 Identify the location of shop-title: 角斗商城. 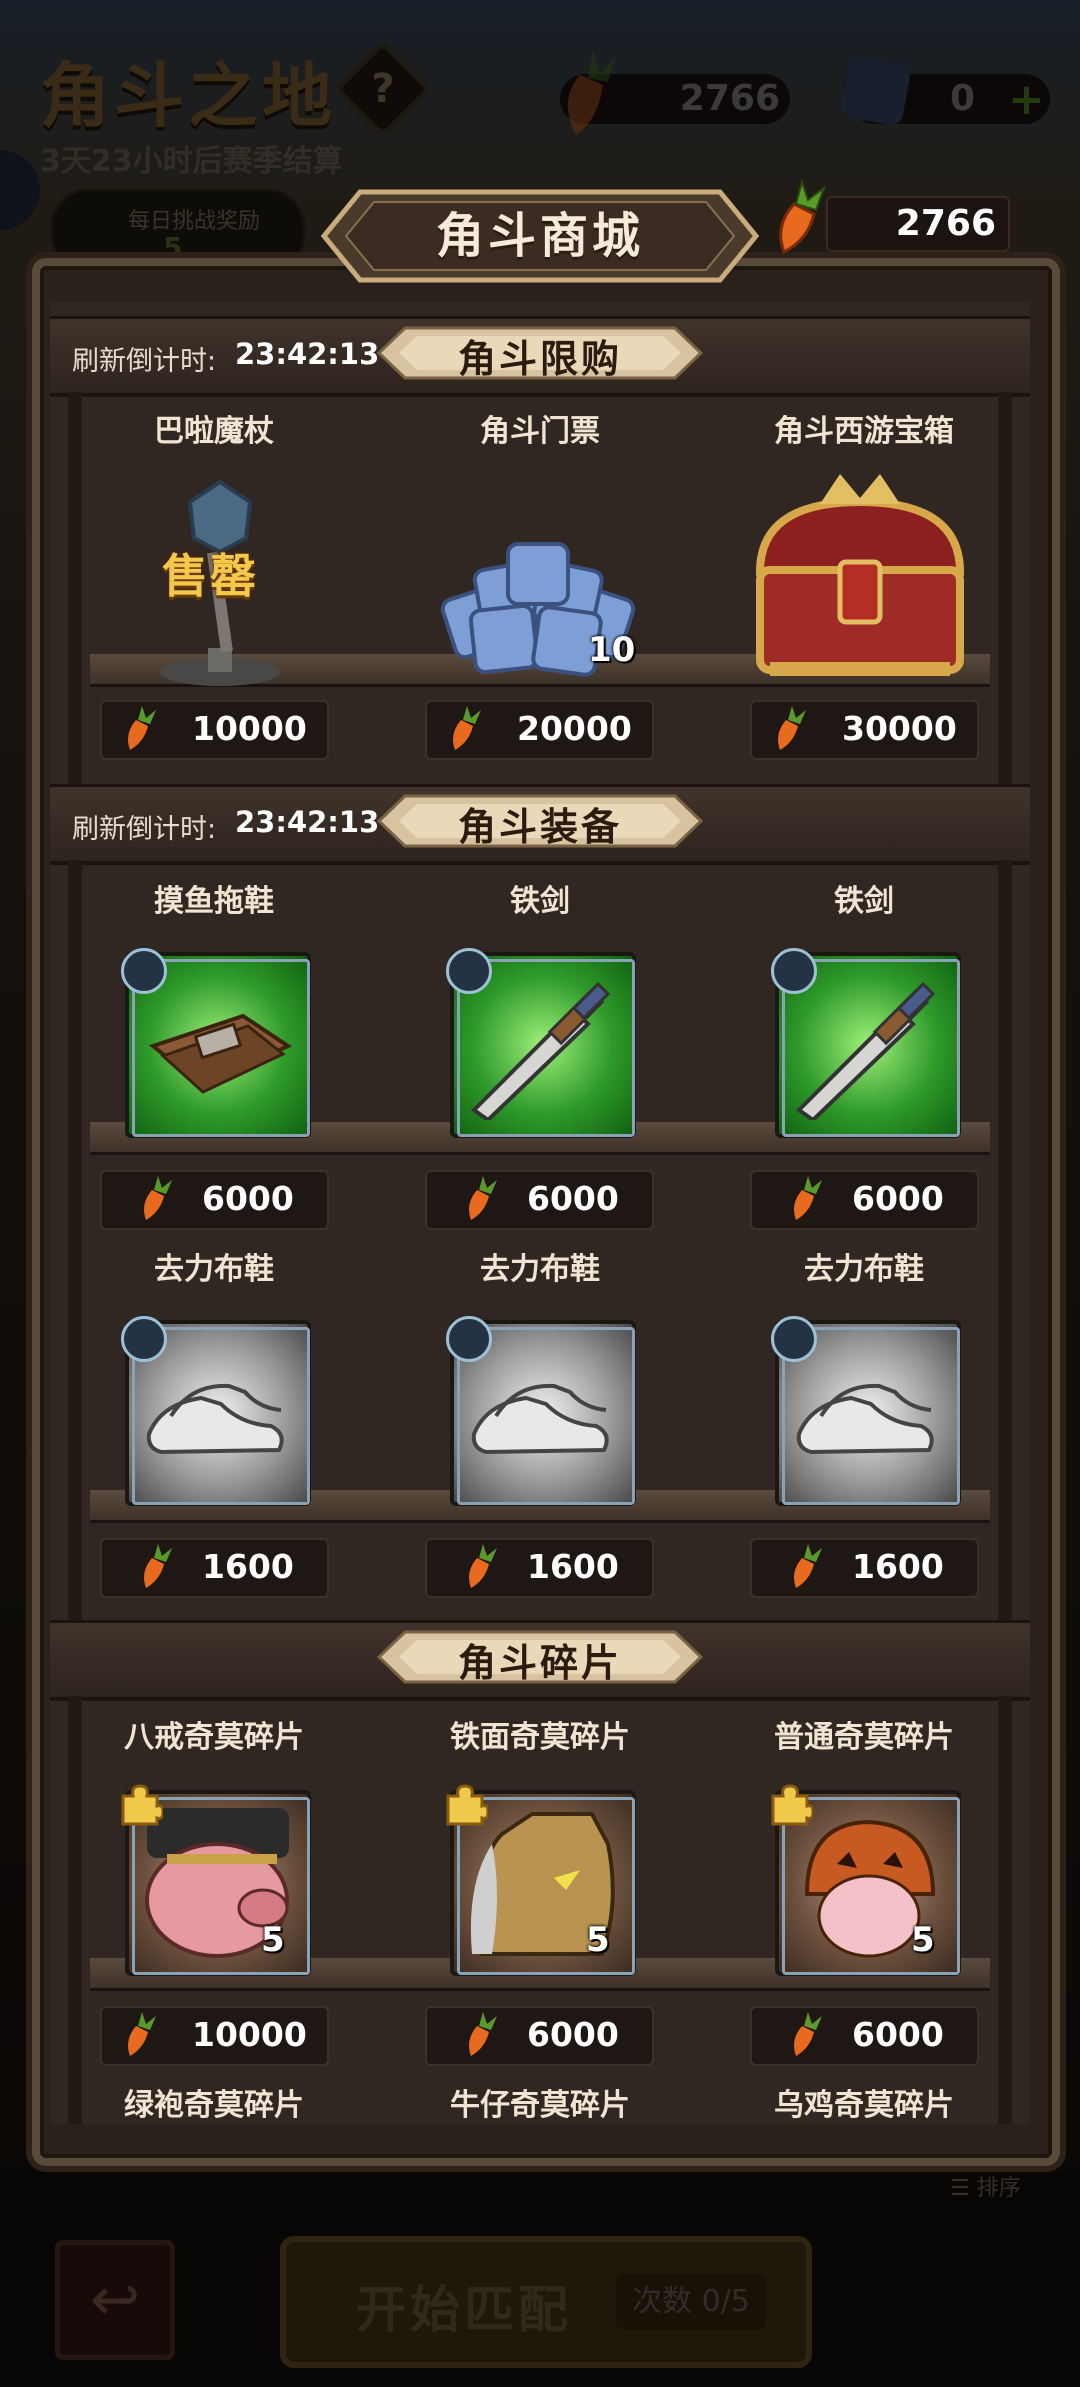
(539, 236).